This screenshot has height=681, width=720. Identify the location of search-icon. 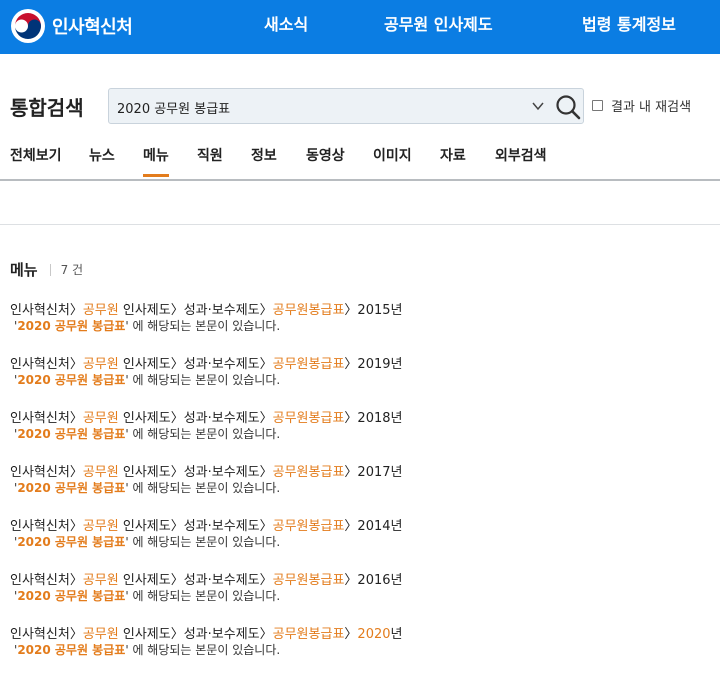
(568, 107).